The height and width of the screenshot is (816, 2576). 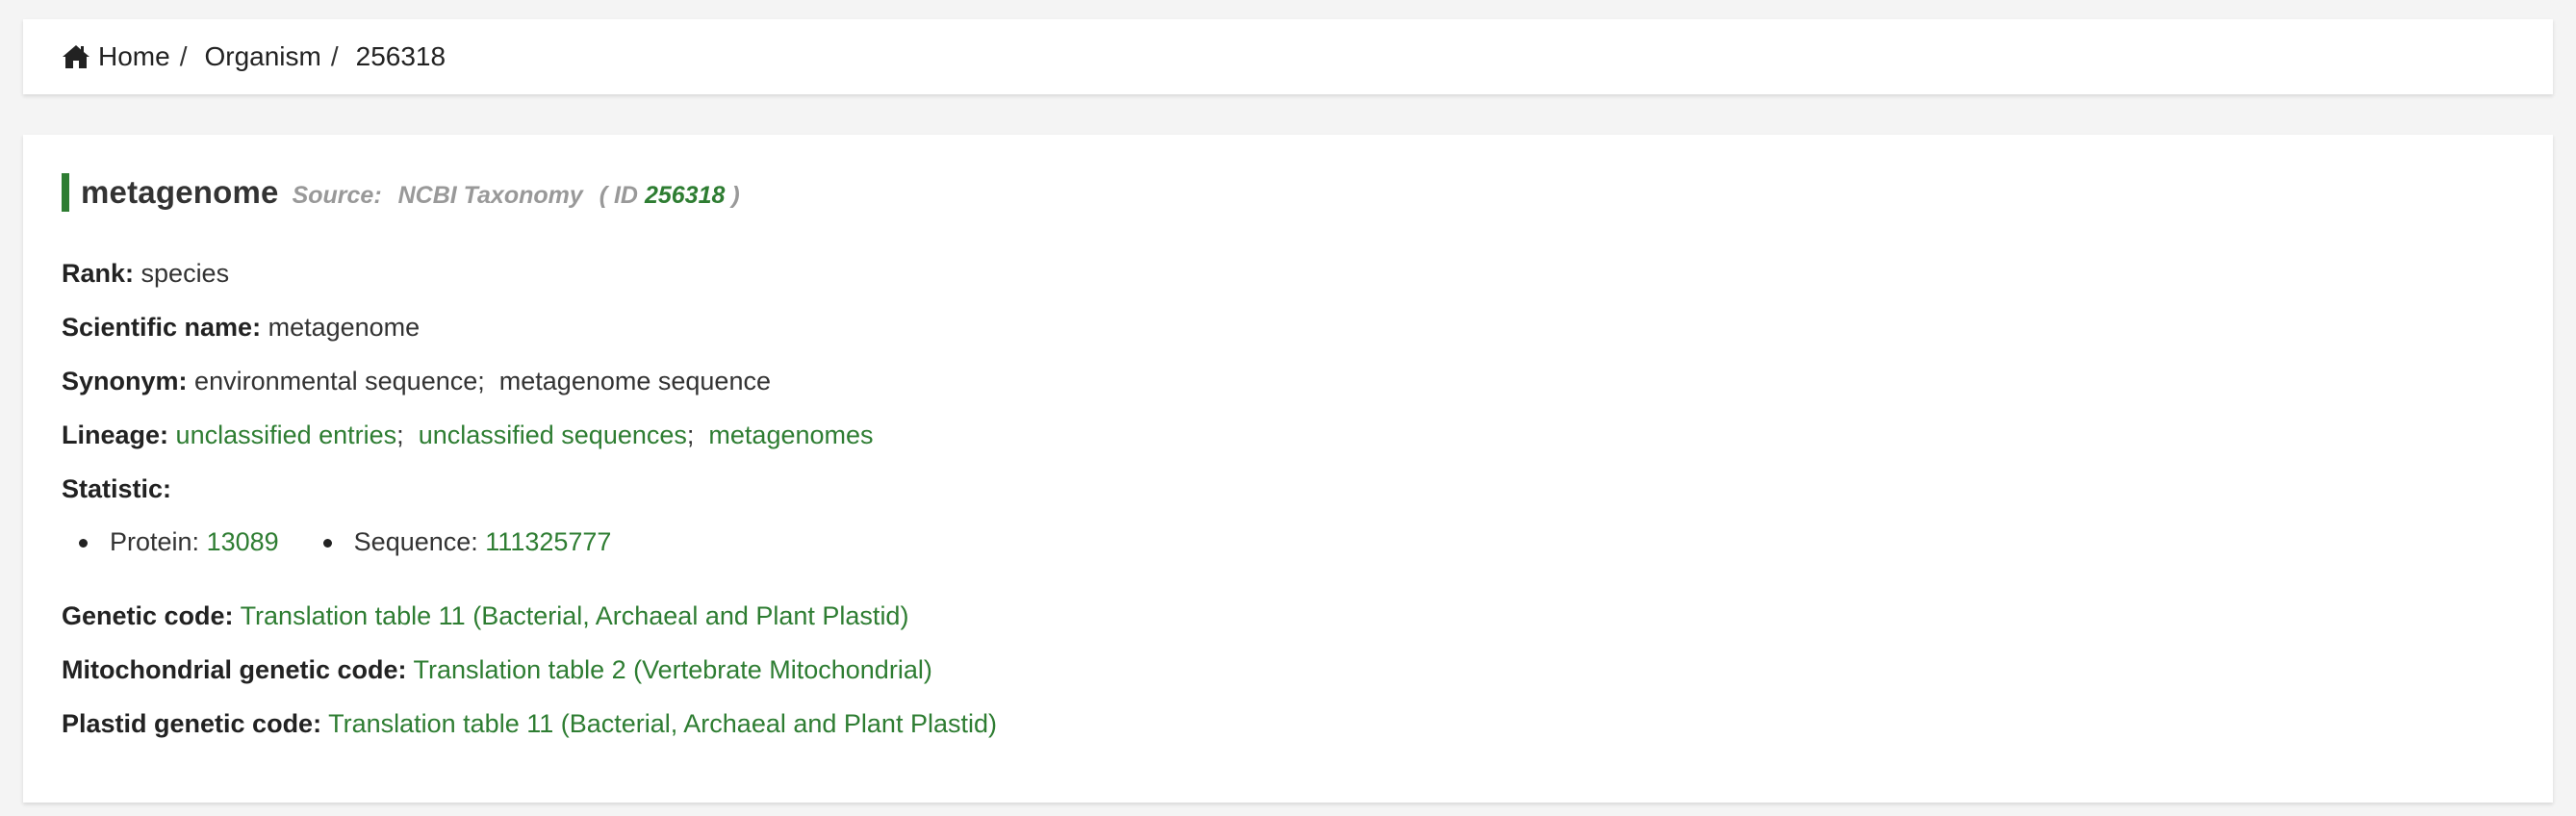 What do you see at coordinates (192, 724) in the screenshot?
I see `plastid-code-label: Plastid genetic code:` at bounding box center [192, 724].